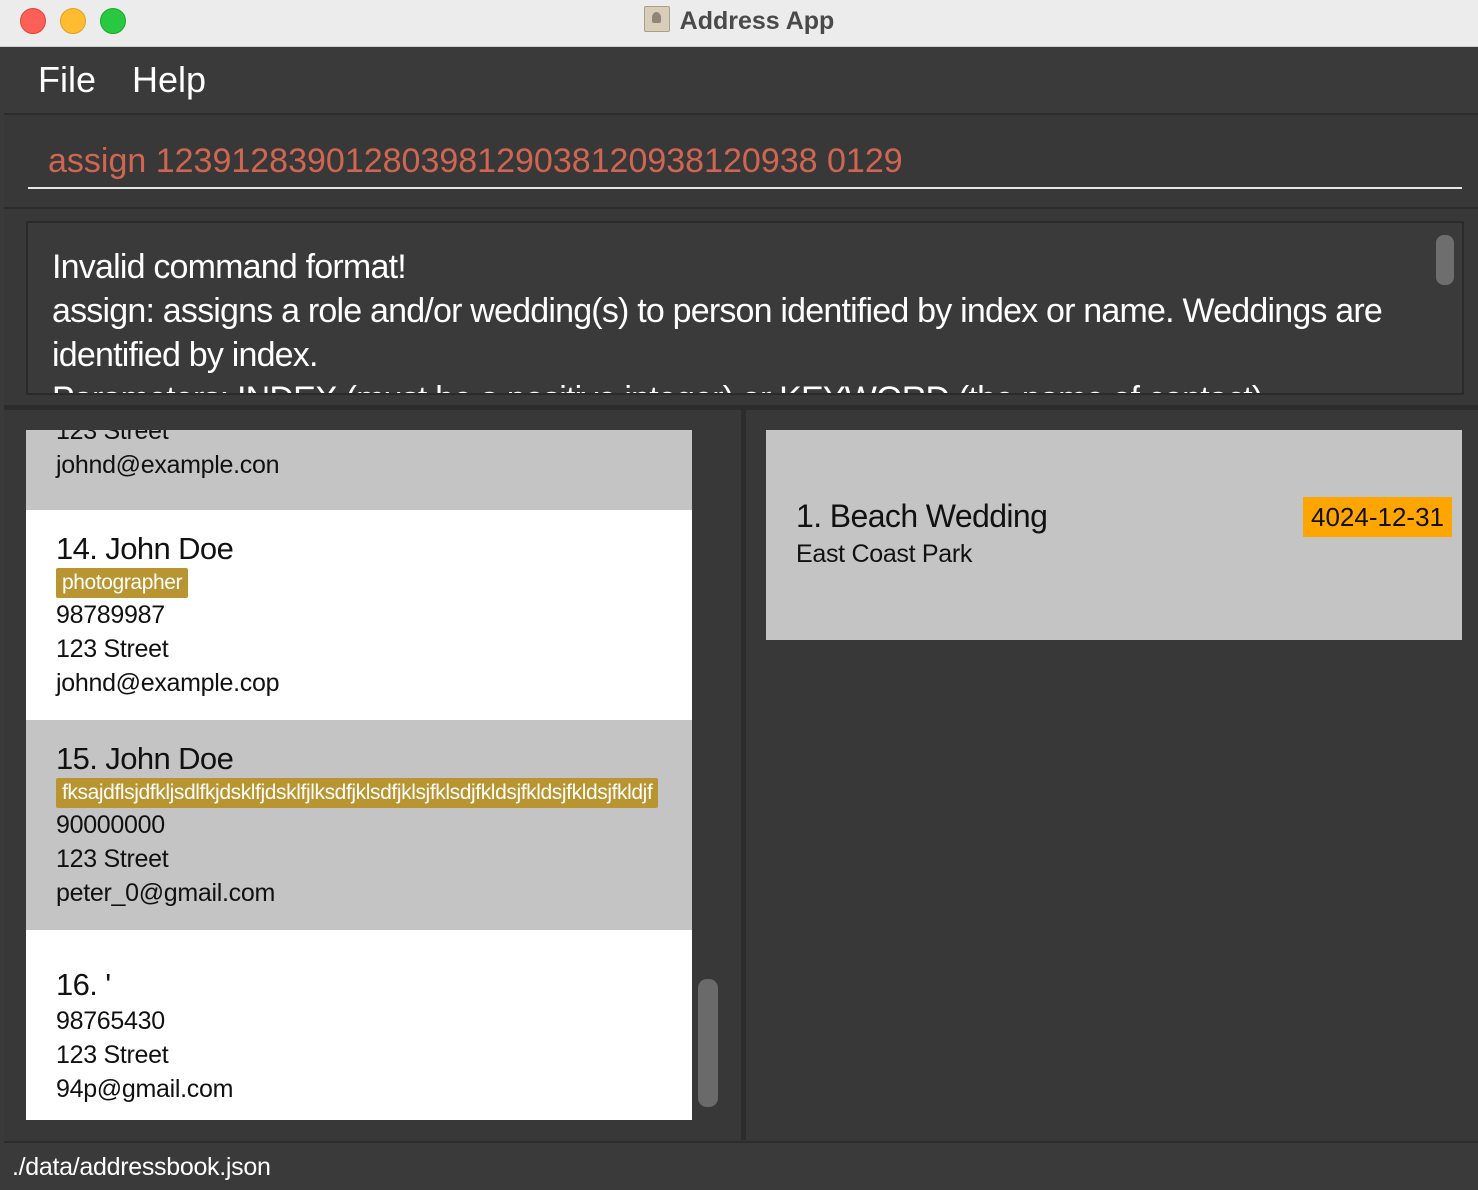 This screenshot has width=1478, height=1190. I want to click on person-email: 94p@gmail.com, so click(145, 1089).